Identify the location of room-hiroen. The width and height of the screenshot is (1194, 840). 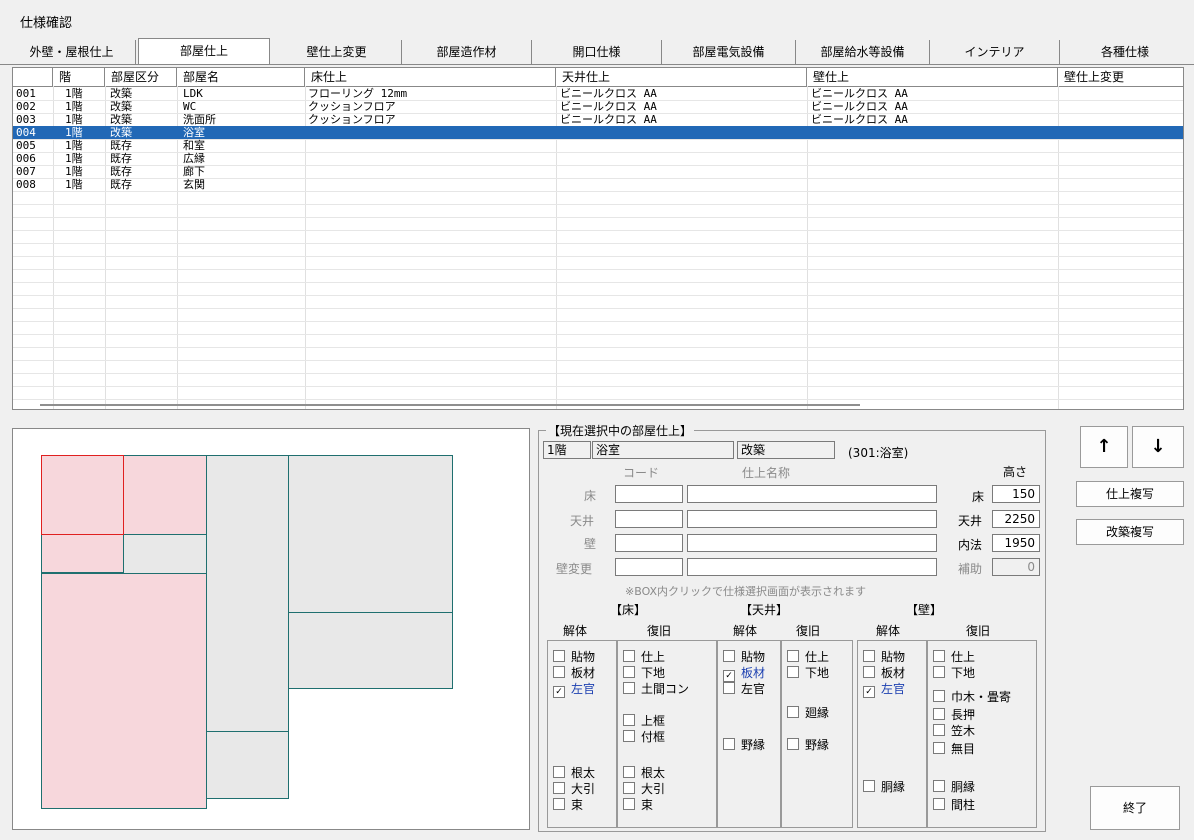
(371, 651).